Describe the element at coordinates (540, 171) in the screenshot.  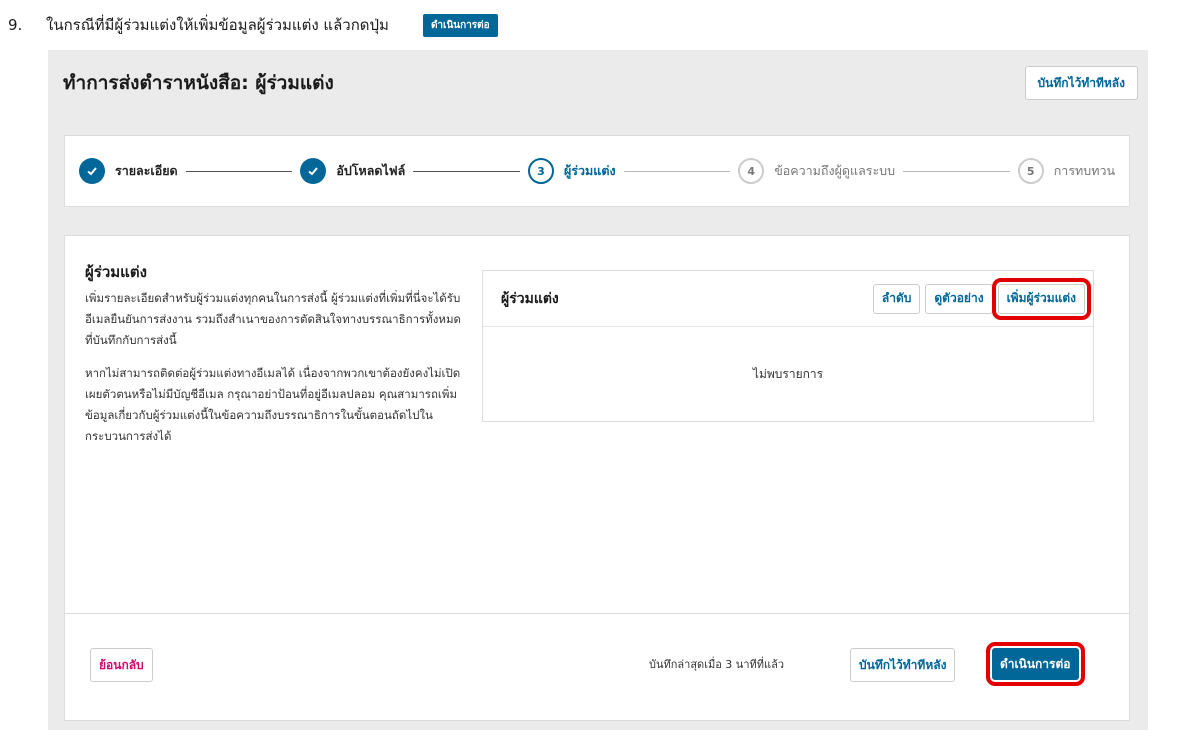
I see `step-number: 3` at that location.